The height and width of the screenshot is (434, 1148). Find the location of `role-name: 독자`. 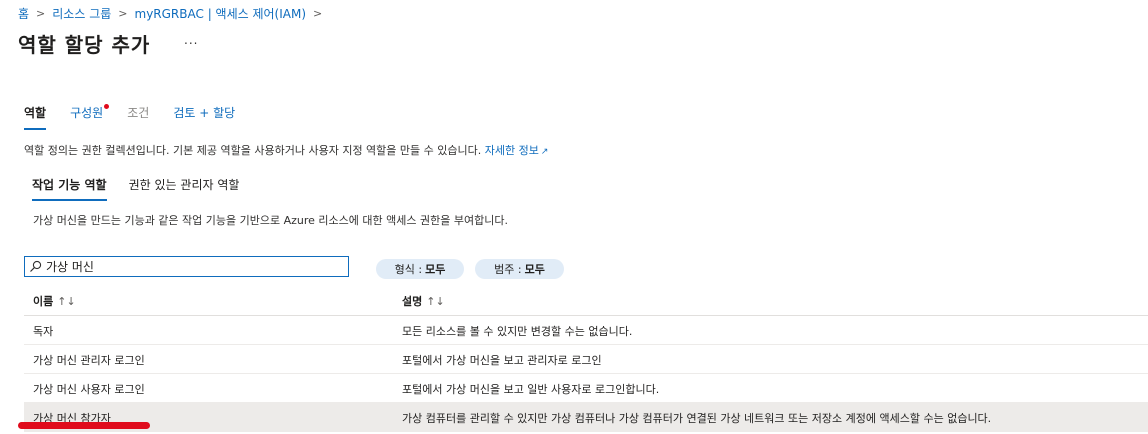

role-name: 독자 is located at coordinates (43, 331).